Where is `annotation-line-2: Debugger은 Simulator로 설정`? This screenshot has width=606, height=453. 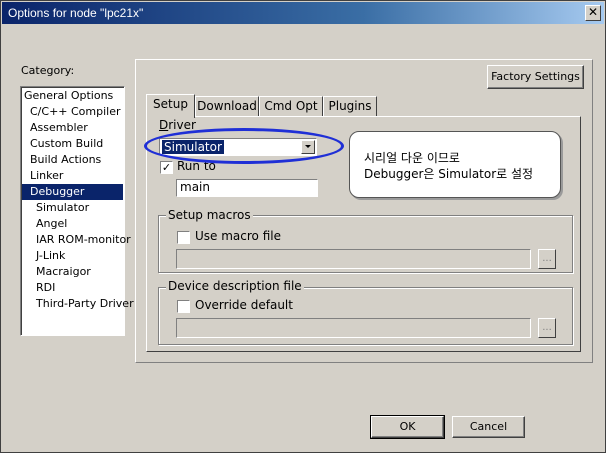 annotation-line-2: Debugger은 Simulator로 설정 is located at coordinates (449, 174).